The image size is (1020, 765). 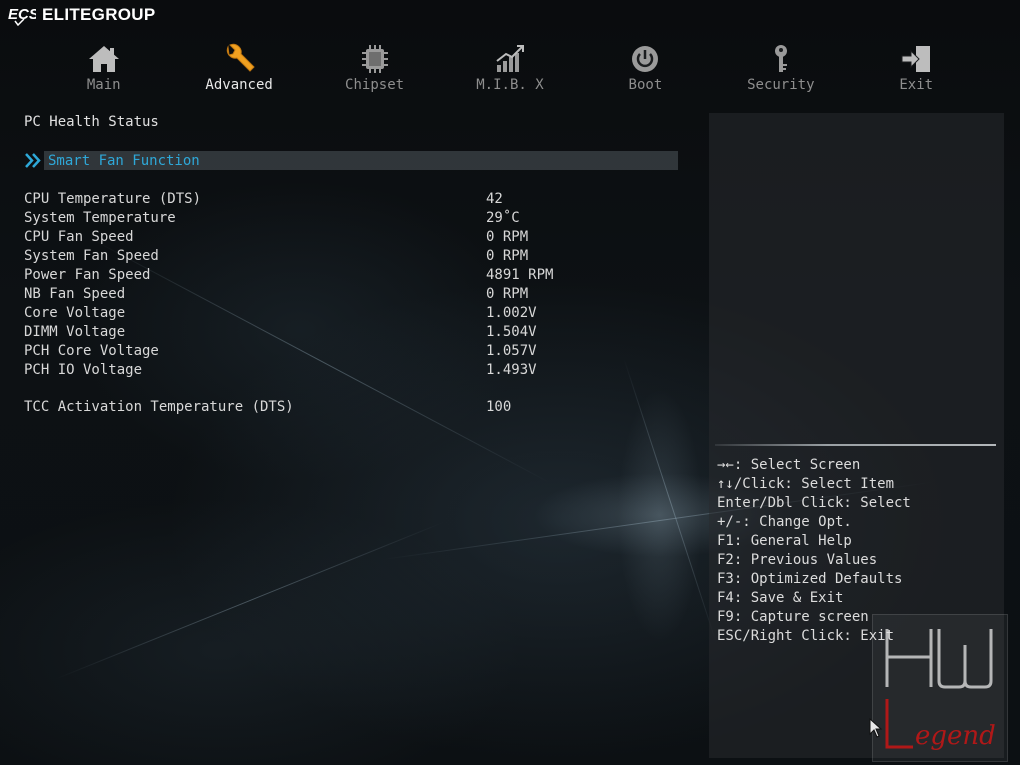 I want to click on power-icon, so click(x=645, y=59).